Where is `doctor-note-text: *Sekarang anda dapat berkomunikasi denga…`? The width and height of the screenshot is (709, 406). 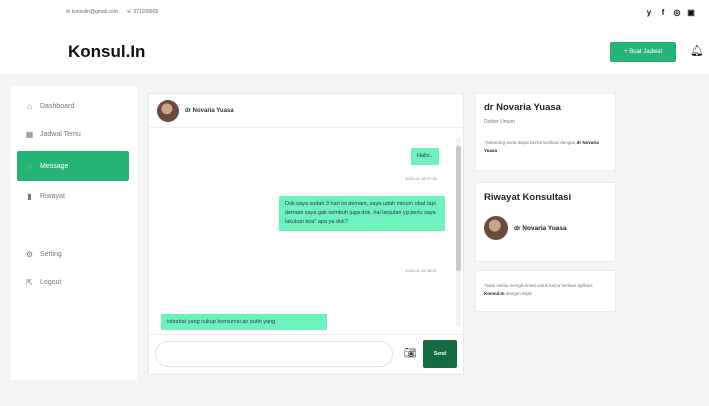
doctor-note-text: *Sekarang anda dapat berkomunikasi denga… is located at coordinates (530, 142).